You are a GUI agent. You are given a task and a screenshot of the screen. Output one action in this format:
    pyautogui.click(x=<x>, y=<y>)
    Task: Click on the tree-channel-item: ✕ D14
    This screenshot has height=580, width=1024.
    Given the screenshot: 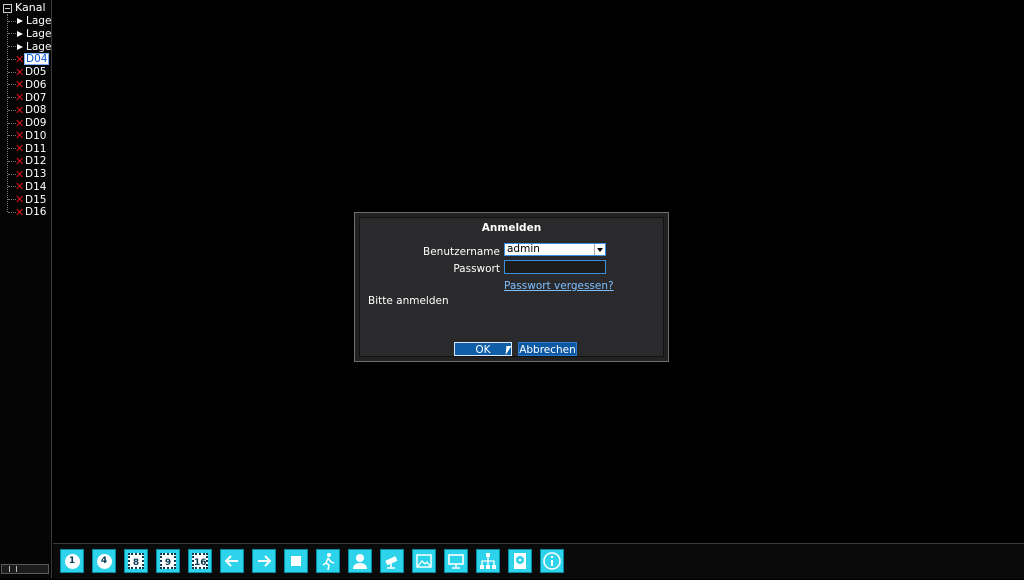 What is the action you would take?
    pyautogui.click(x=27, y=187)
    